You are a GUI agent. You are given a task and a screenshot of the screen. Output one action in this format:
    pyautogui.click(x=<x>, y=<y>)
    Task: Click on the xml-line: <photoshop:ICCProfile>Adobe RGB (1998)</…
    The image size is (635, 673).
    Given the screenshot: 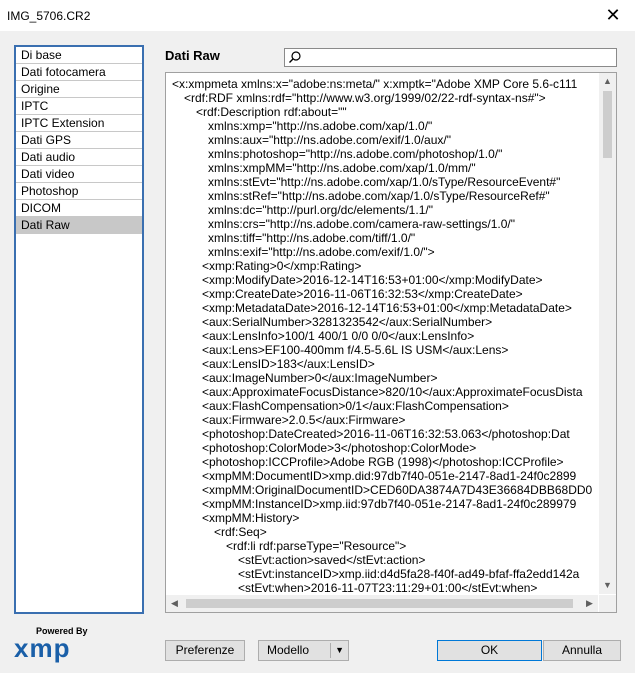 What is the action you would take?
    pyautogui.click(x=383, y=462)
    